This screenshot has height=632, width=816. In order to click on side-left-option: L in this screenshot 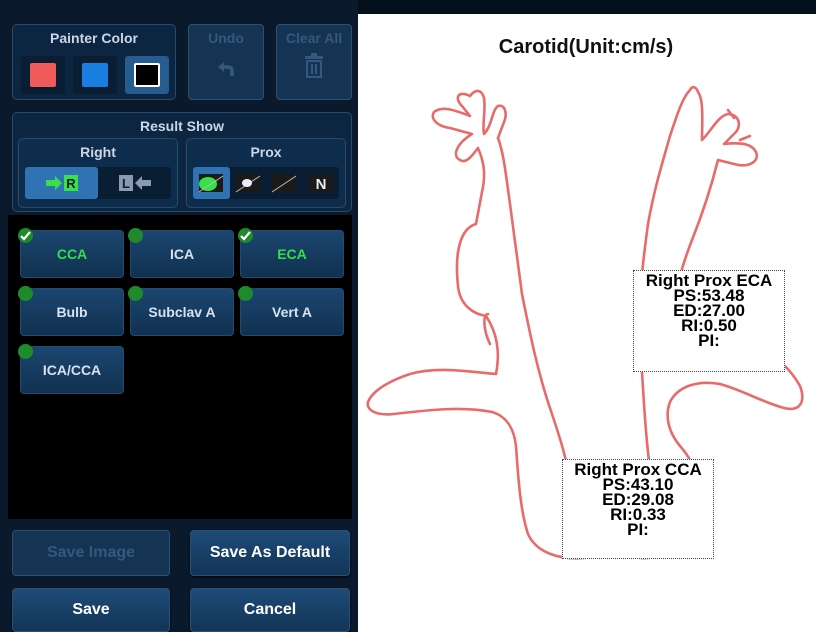, I will do `click(134, 183)`.